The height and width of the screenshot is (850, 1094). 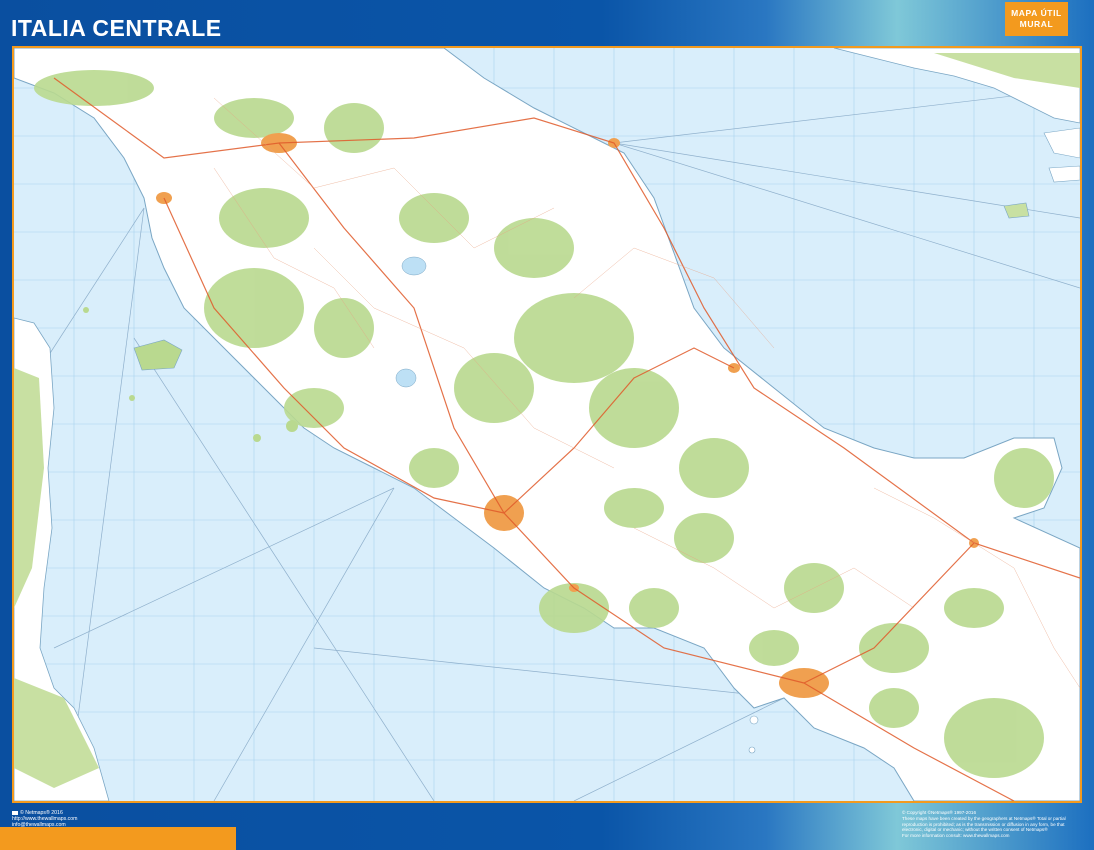 I want to click on island-pianosa, so click(x=132, y=398).